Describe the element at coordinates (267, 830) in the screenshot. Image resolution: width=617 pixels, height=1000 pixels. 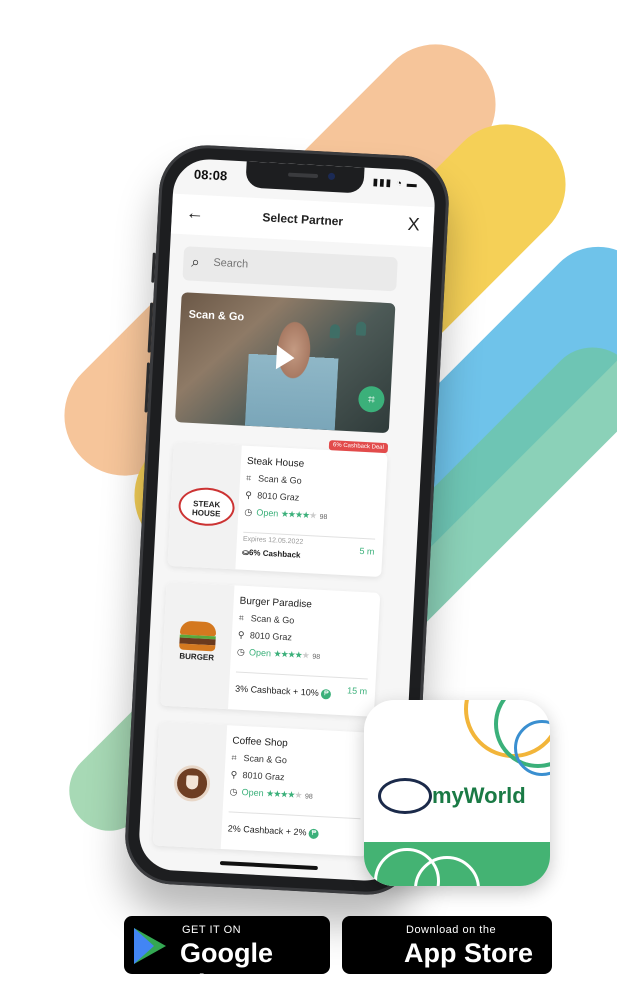
I see `cashback-text: 2% Cashback + 2%` at that location.